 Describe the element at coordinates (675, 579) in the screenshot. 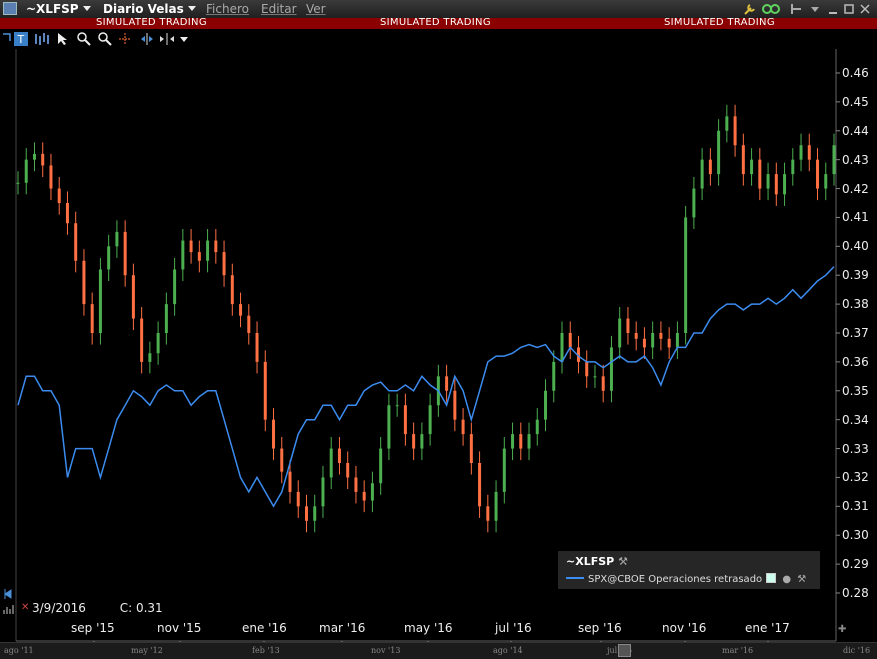

I see `legend-secondary-label: SPX@CBOE Operaciones retrasado` at that location.